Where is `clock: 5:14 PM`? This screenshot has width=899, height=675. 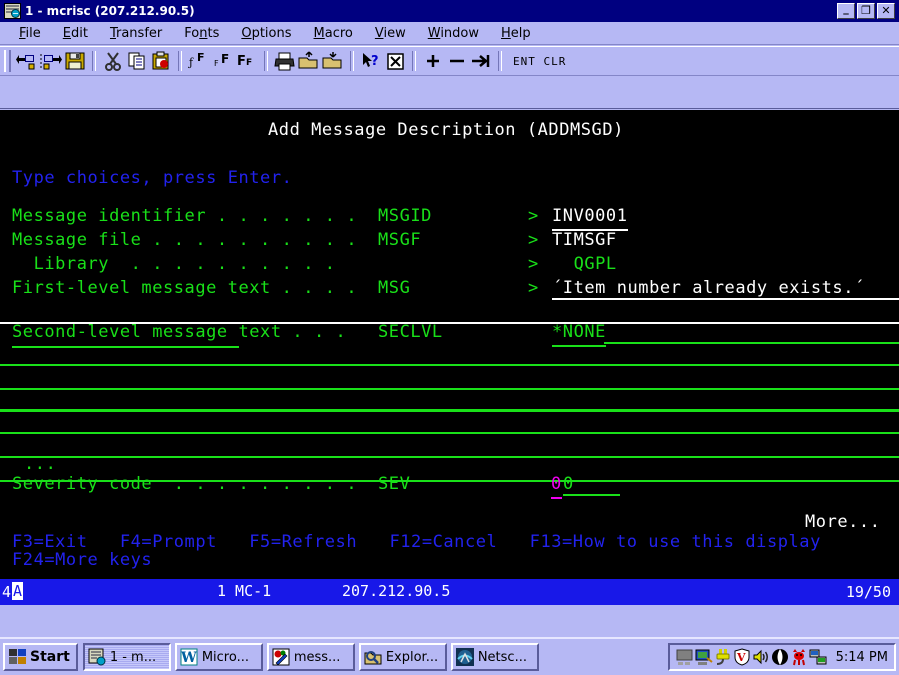
clock: 5:14 PM is located at coordinates (862, 657).